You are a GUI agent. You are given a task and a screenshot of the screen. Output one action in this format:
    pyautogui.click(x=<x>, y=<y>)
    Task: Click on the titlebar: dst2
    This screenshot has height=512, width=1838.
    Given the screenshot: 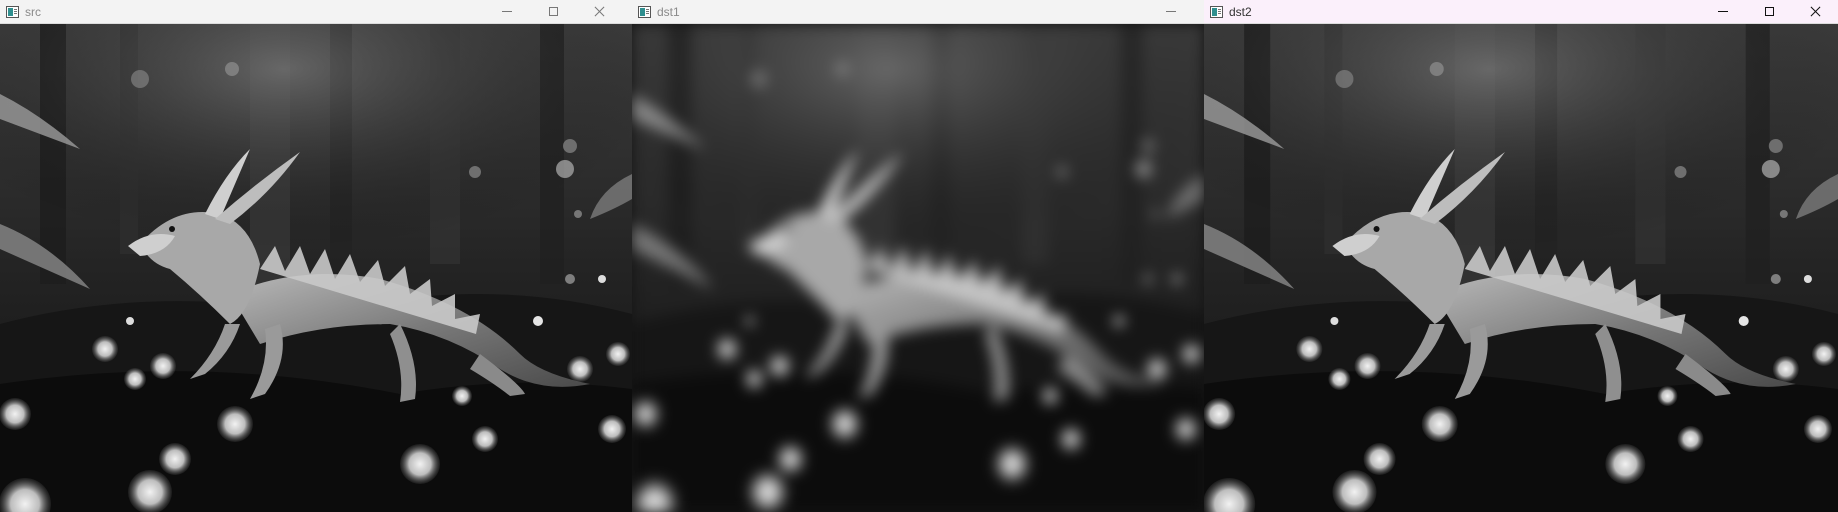 What is the action you would take?
    pyautogui.click(x=1521, y=12)
    